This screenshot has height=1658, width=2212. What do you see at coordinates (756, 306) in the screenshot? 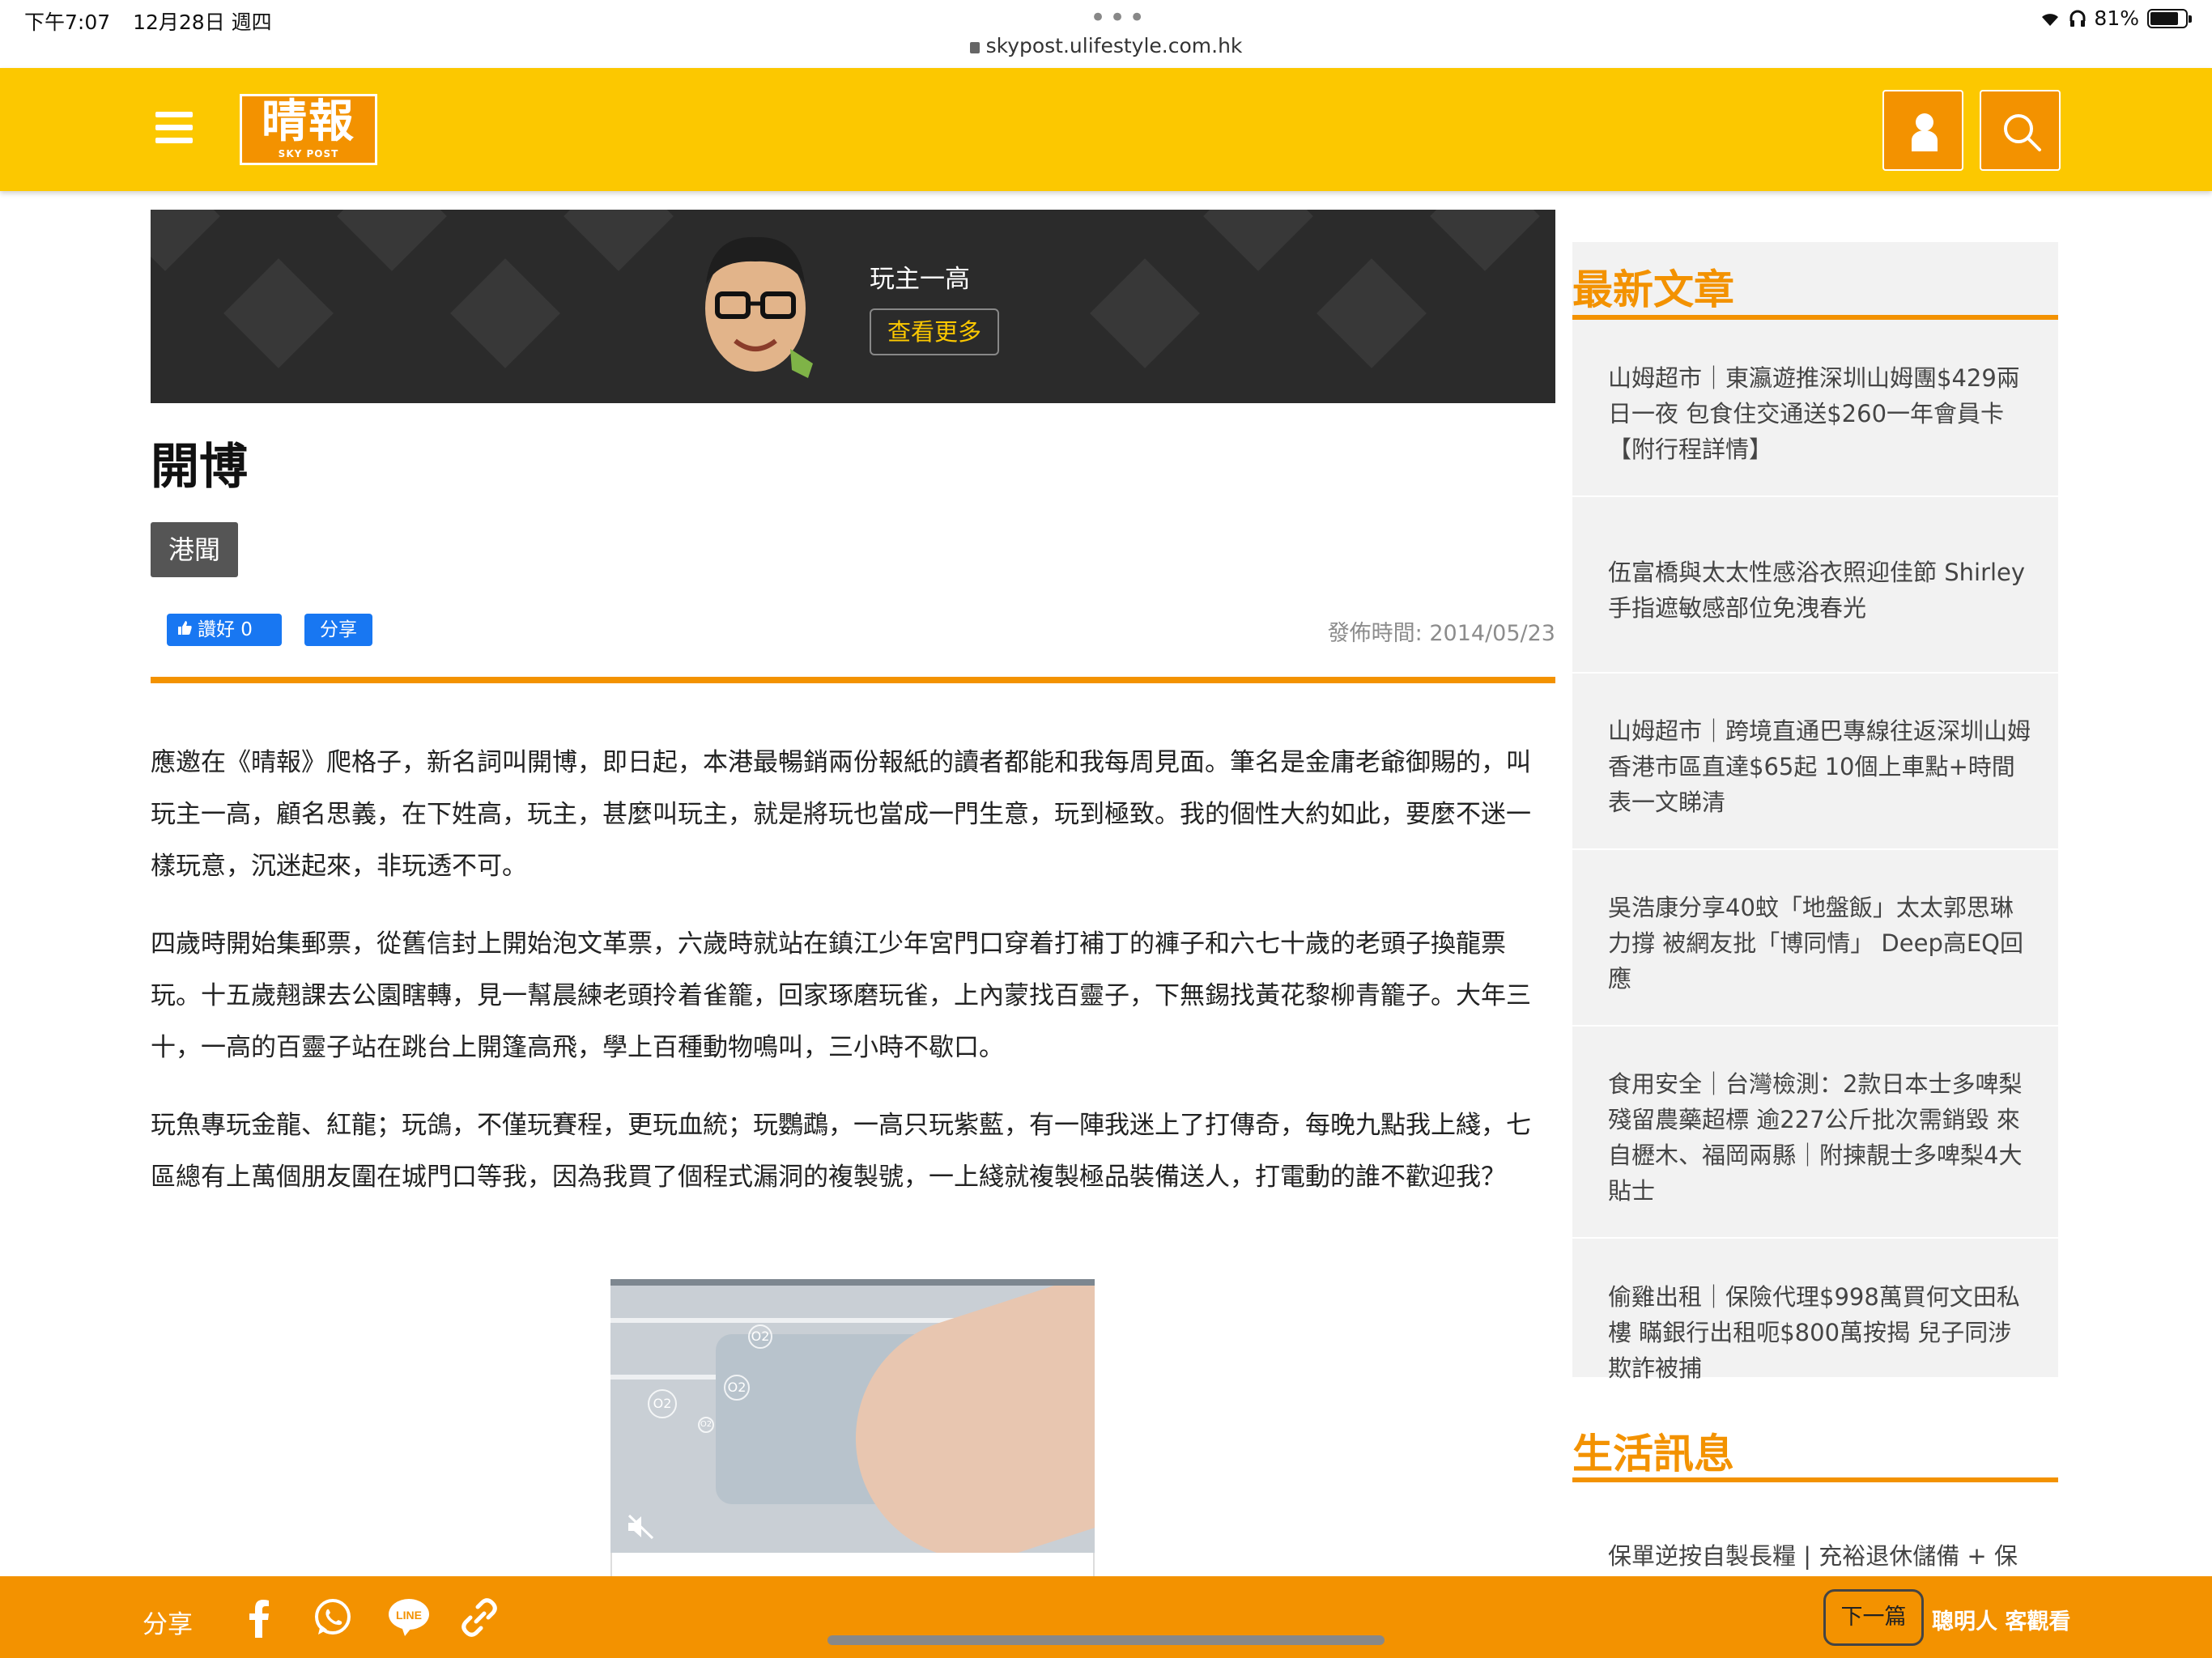
I see `author-avatar` at bounding box center [756, 306].